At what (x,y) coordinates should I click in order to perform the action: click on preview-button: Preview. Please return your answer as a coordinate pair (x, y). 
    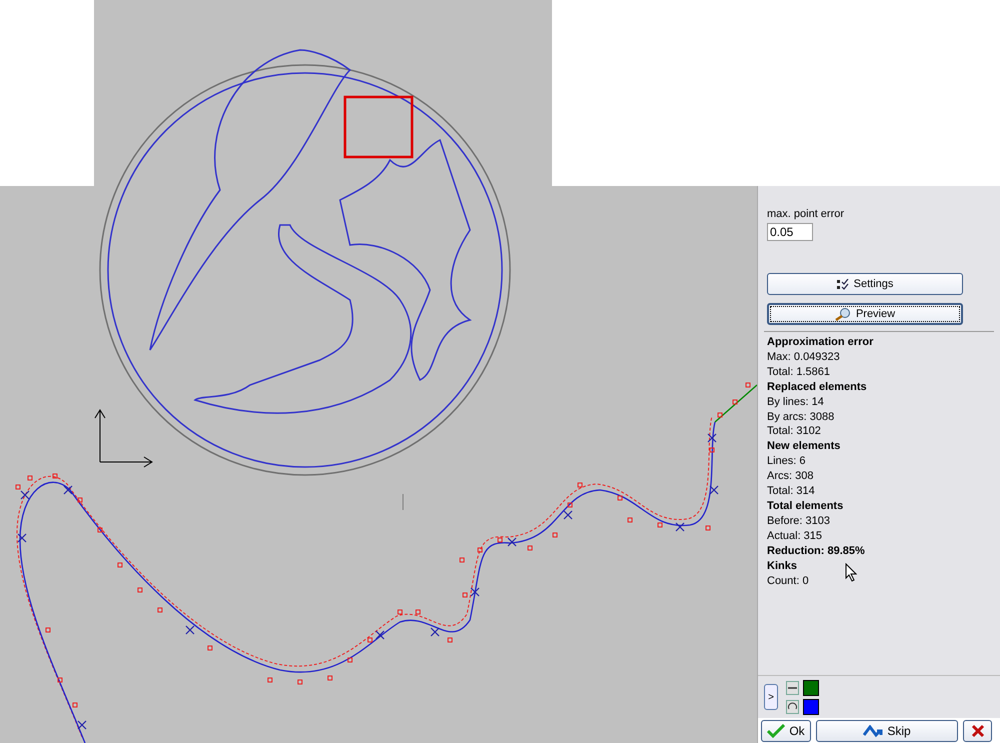
    Looking at the image, I should click on (865, 314).